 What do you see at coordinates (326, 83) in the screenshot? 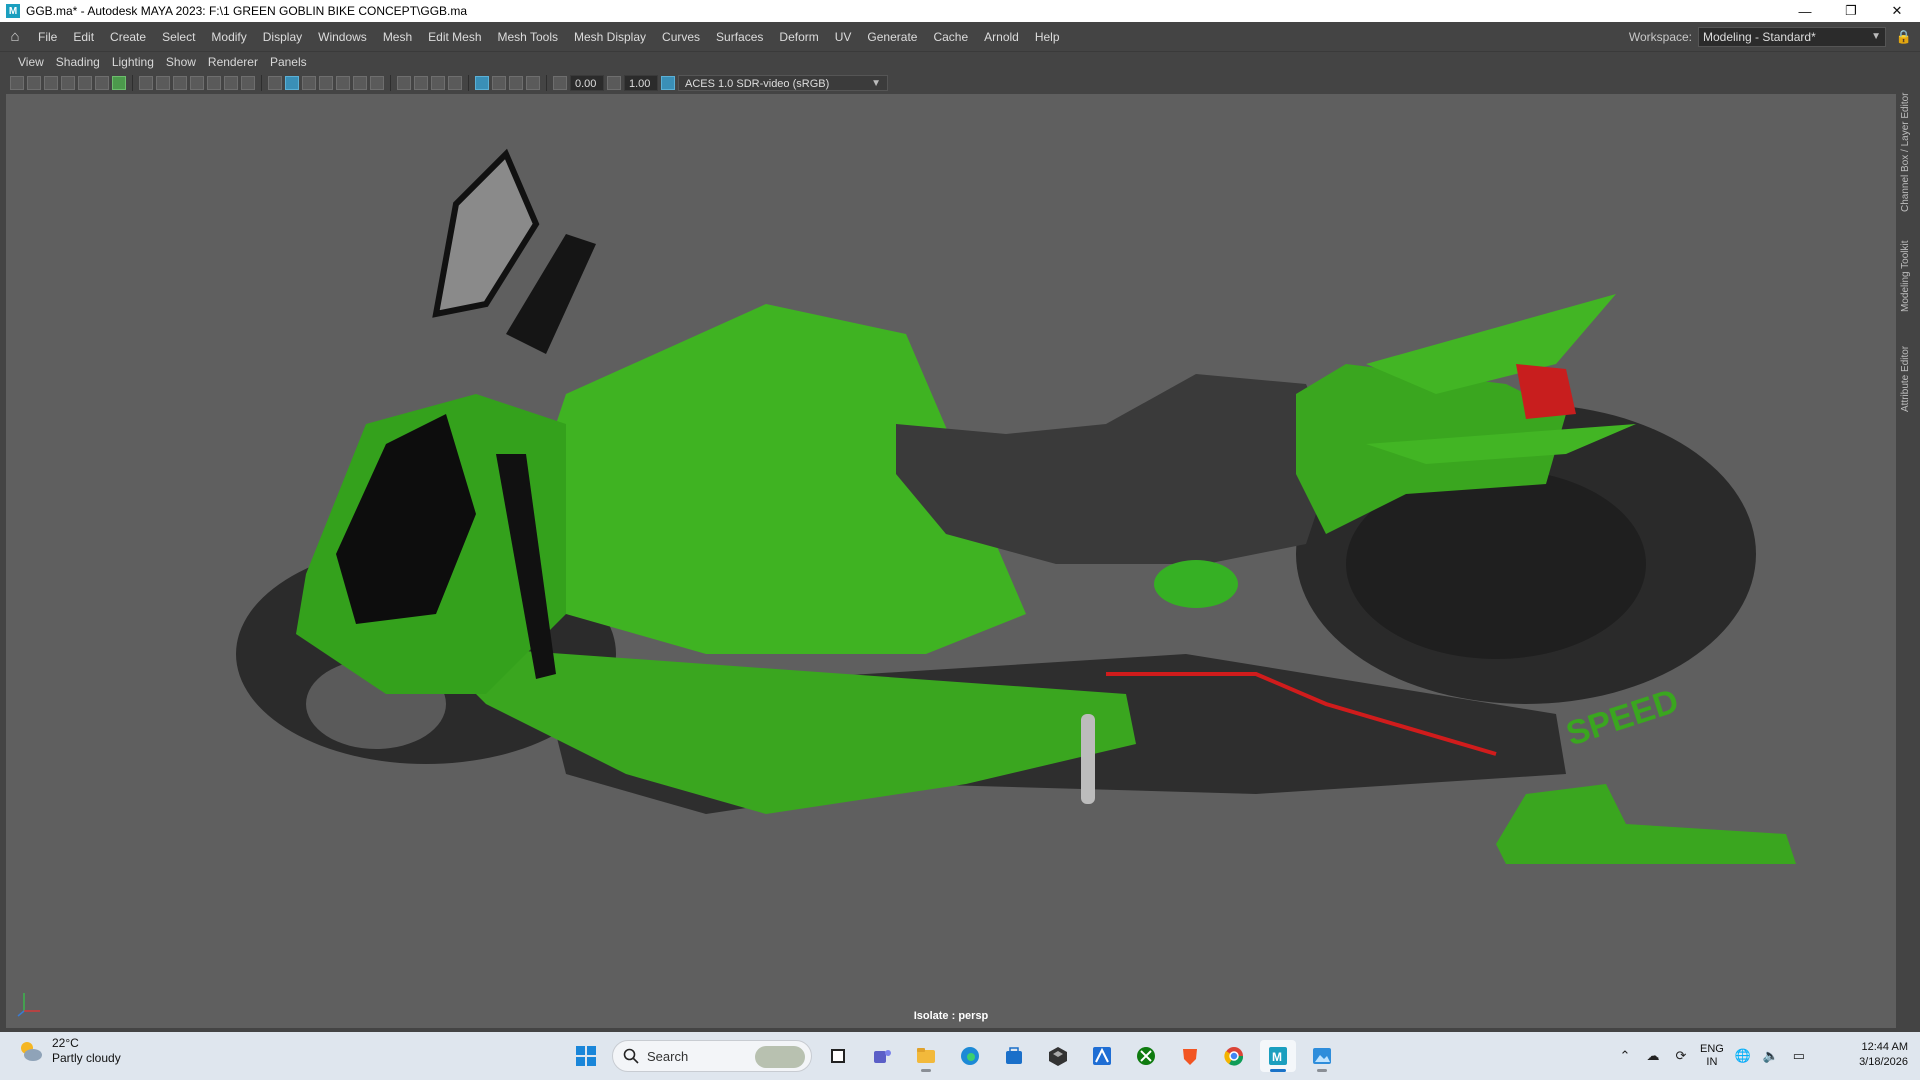
I see `wireframe-on-shaded-icon` at bounding box center [326, 83].